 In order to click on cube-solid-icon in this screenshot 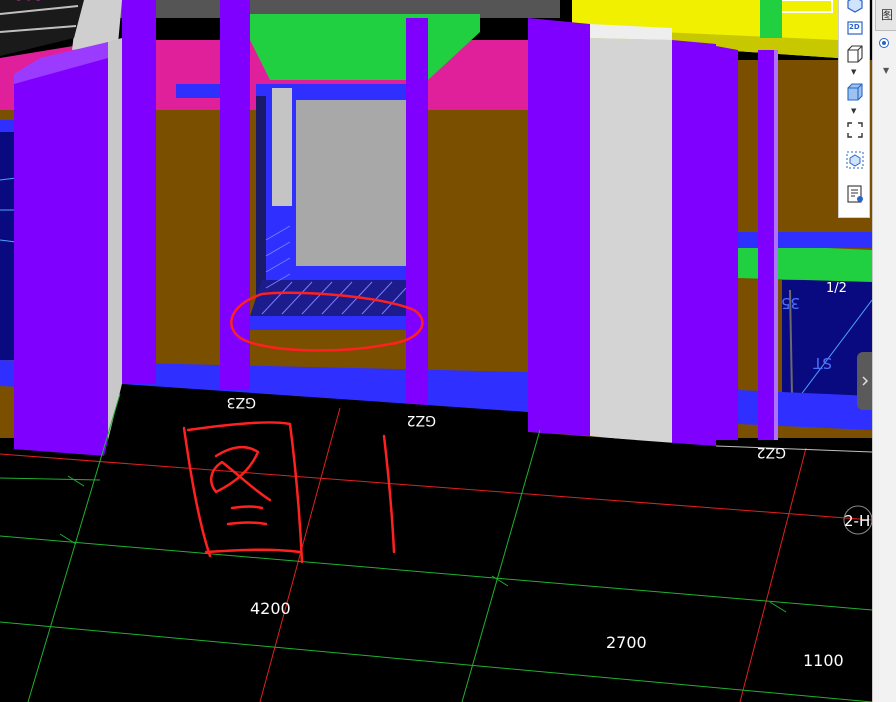, I will do `click(855, 6)`.